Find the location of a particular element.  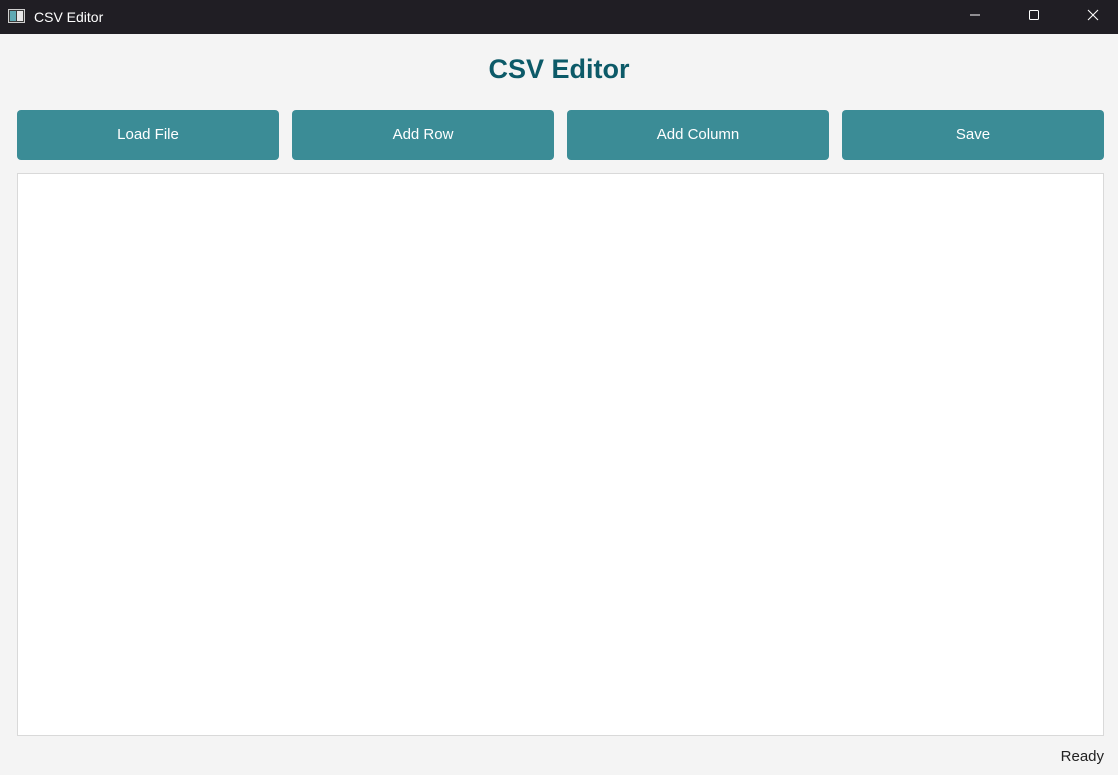

close-button is located at coordinates (1093, 17).